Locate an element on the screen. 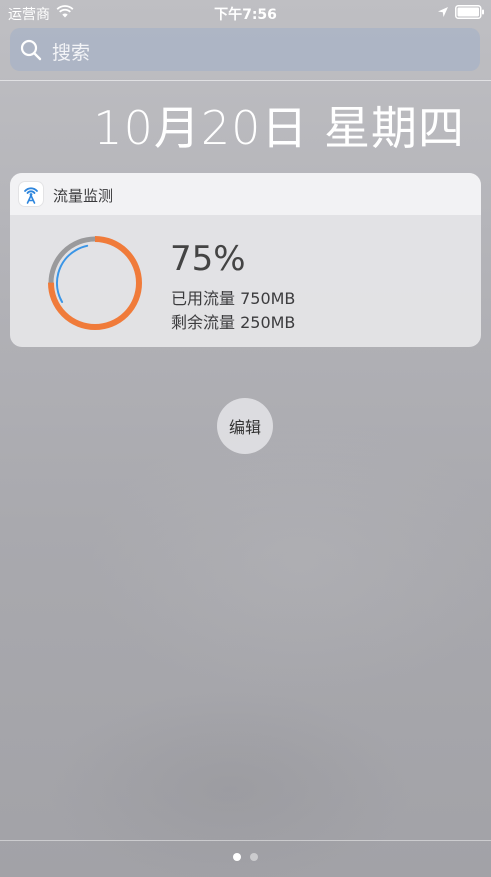  search-bar: 搜索 is located at coordinates (245, 49).